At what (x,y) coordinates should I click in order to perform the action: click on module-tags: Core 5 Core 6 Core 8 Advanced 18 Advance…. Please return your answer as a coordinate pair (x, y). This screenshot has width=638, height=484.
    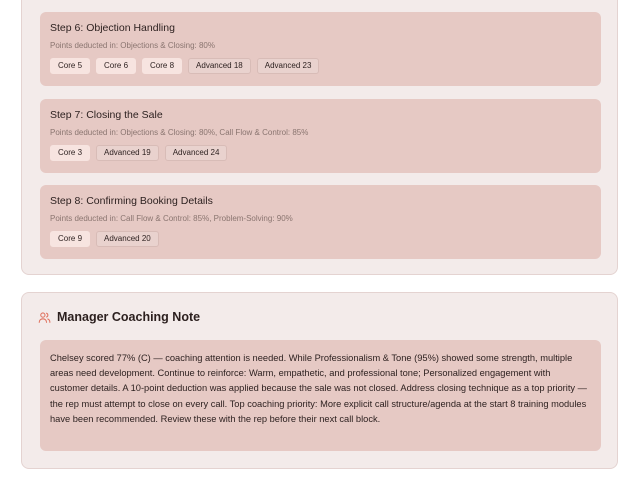
    Looking at the image, I should click on (185, 66).